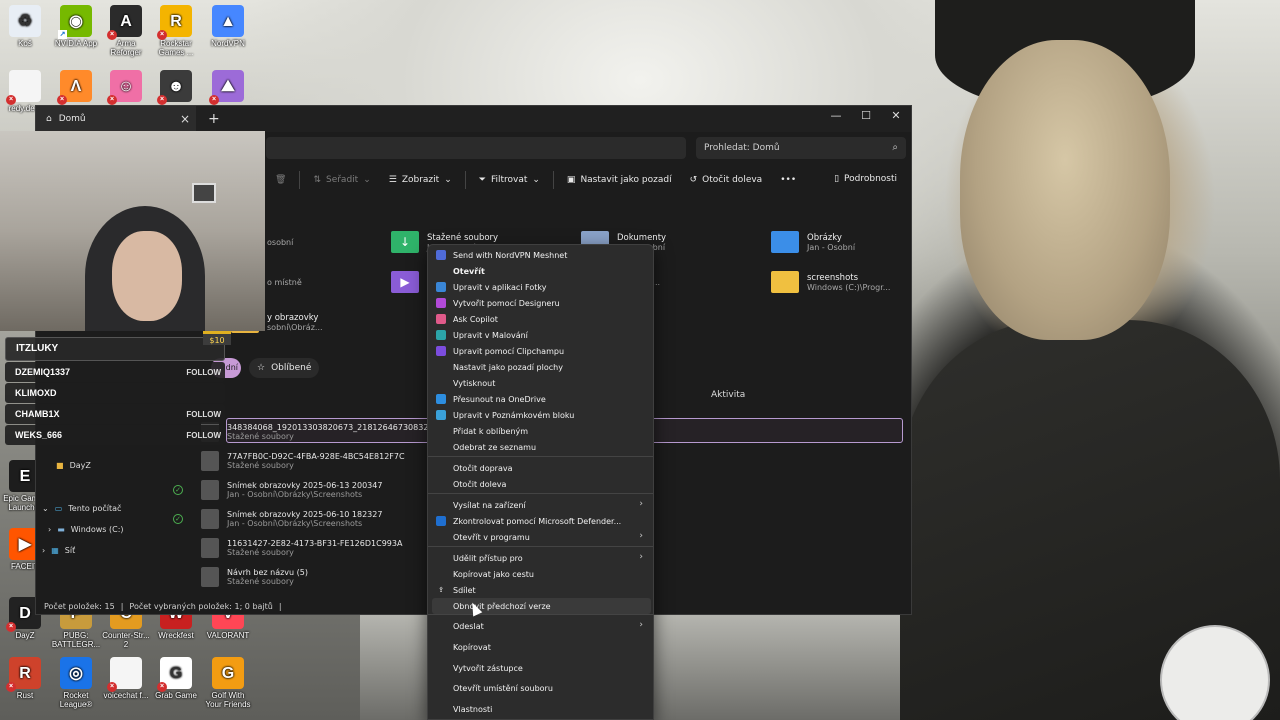 Image resolution: width=1280 pixels, height=720 pixels. I want to click on tab-home: ⌂ Domů ×, so click(116, 119).